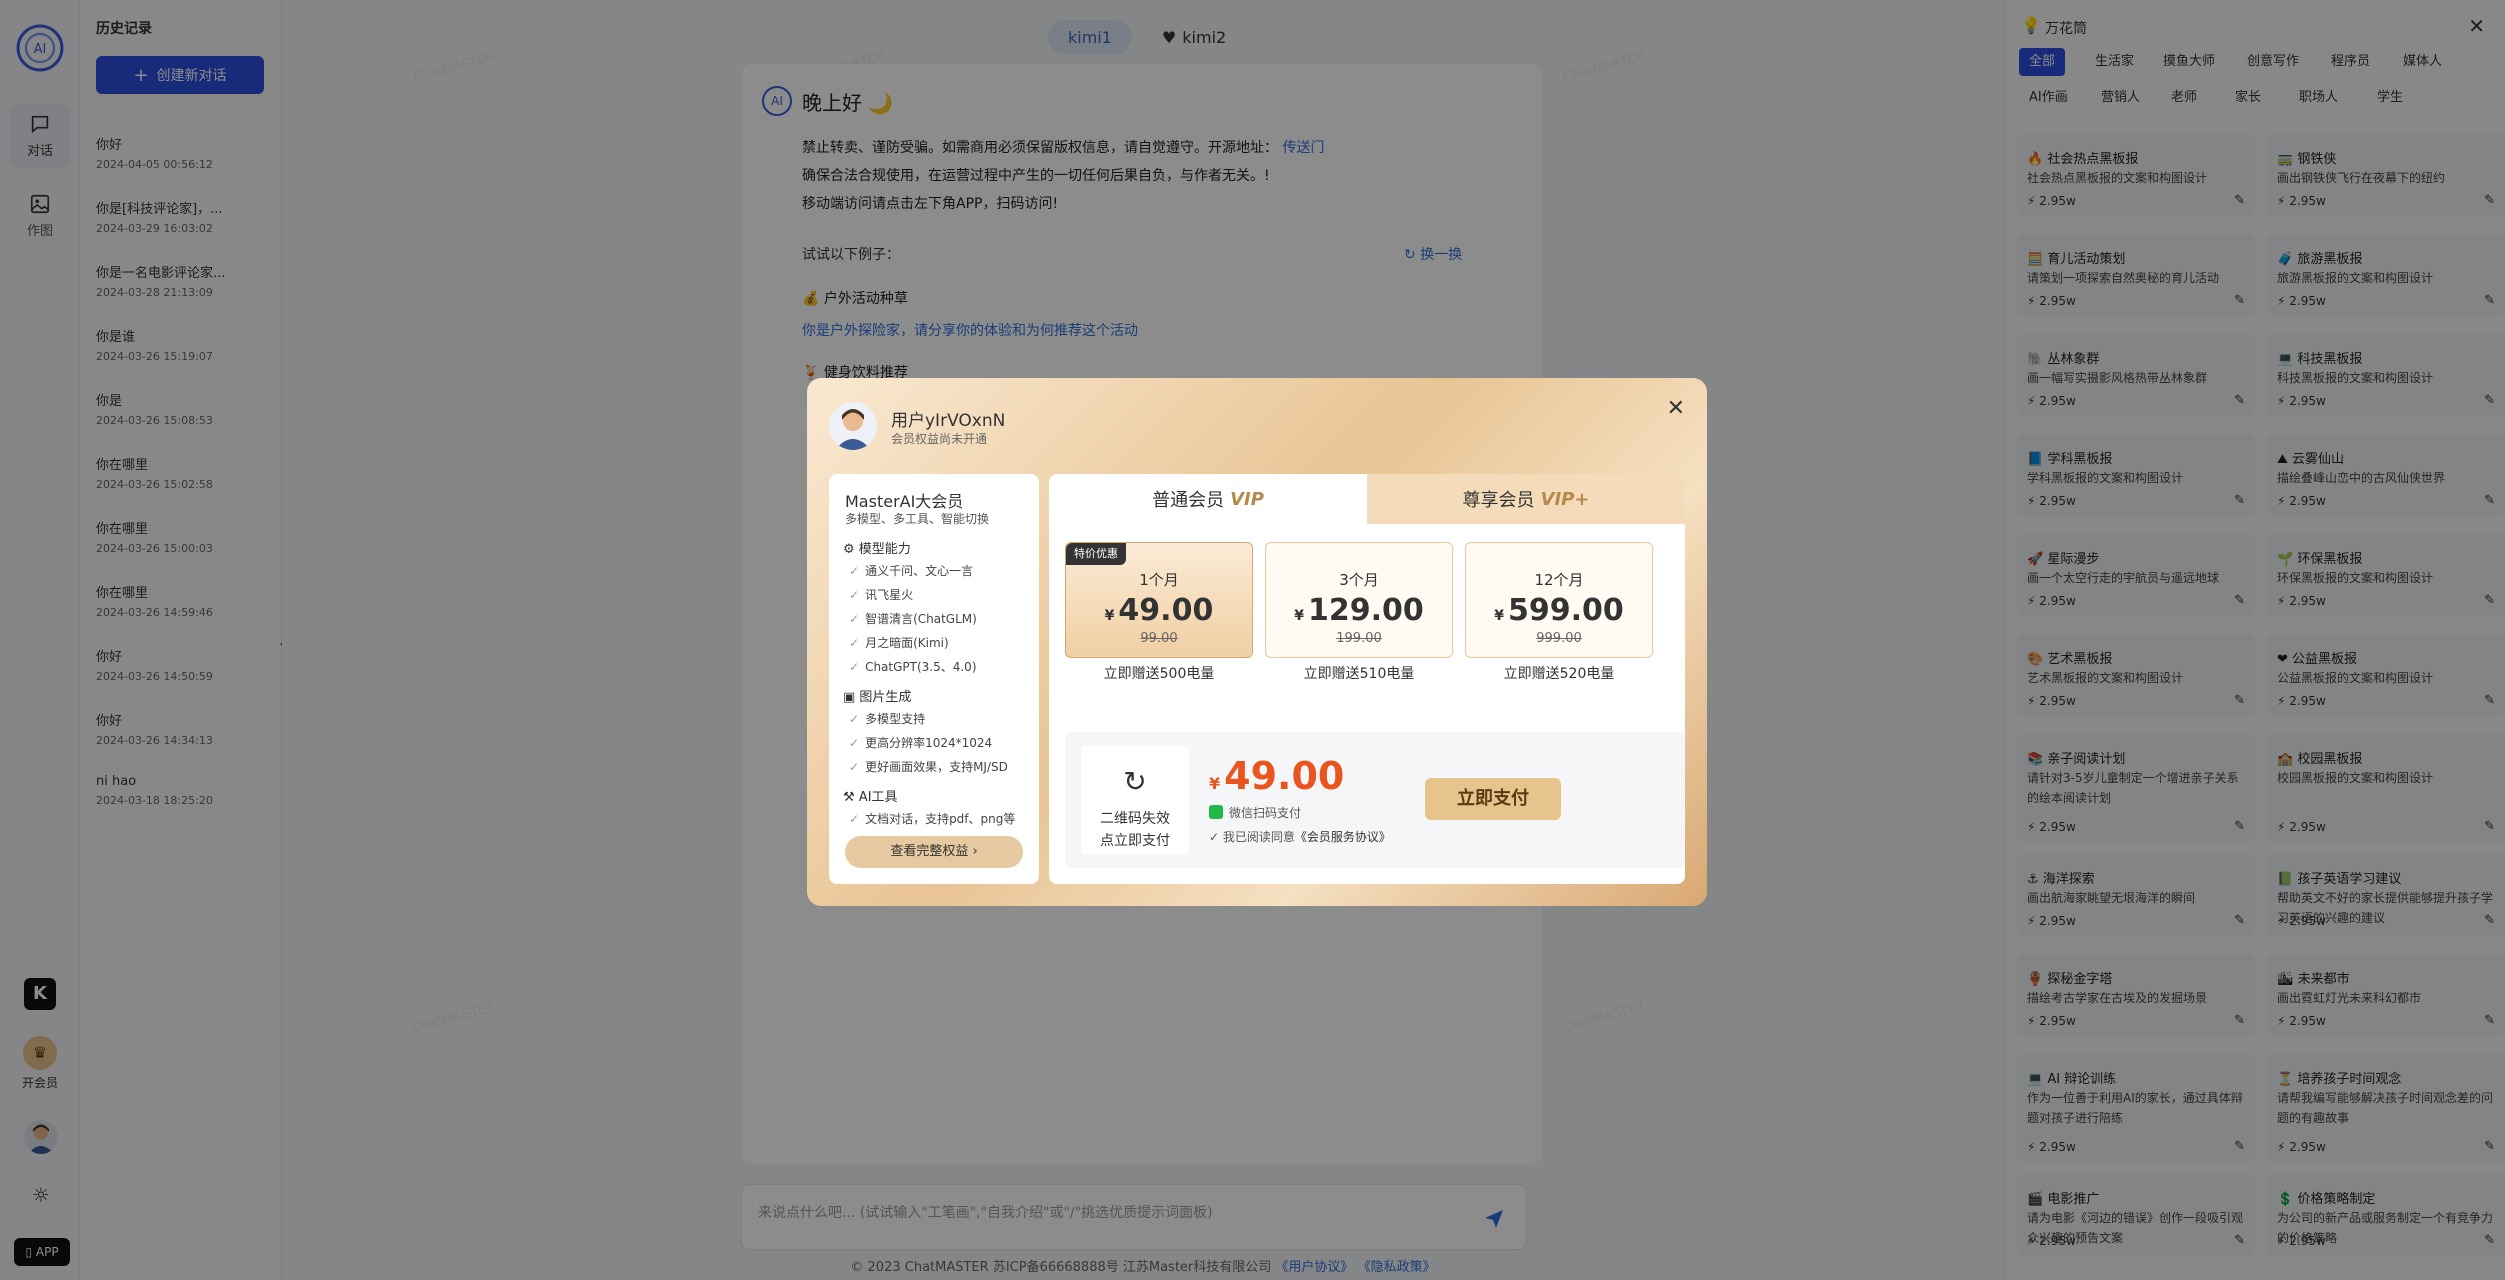 This screenshot has width=2505, height=1280. I want to click on agreement-check: ✓ 我已阅读同意《会员服务协议》, so click(1300, 836).